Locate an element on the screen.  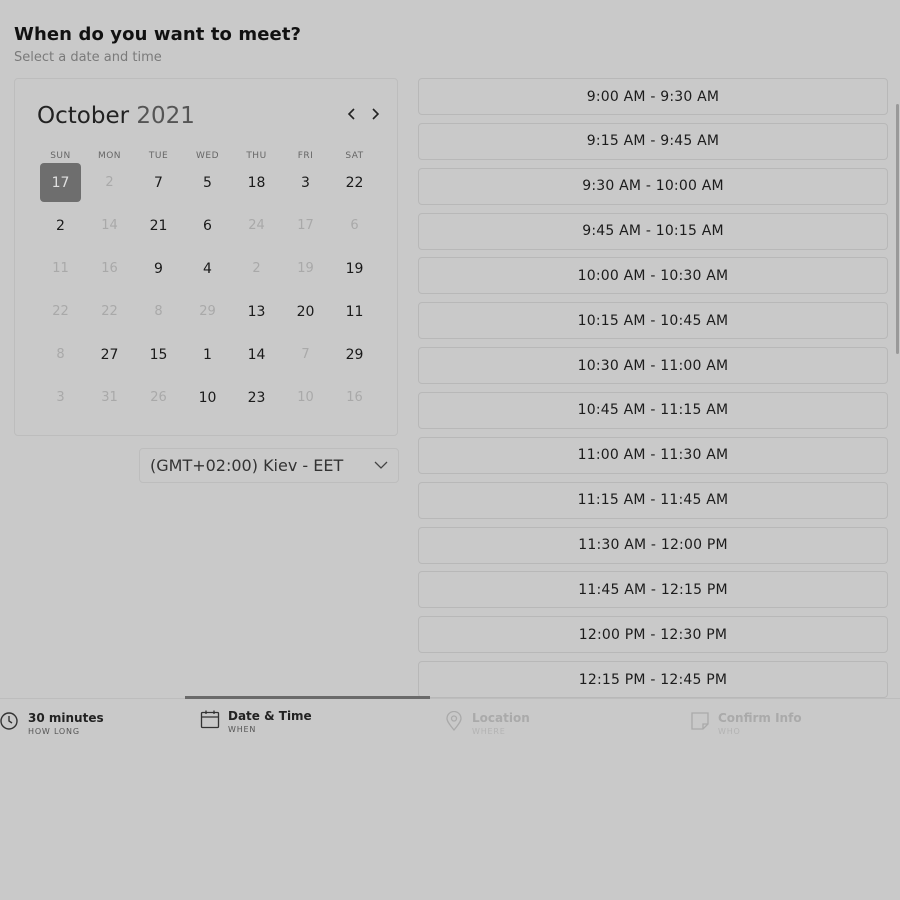
calendar-day: 18 is located at coordinates (256, 182).